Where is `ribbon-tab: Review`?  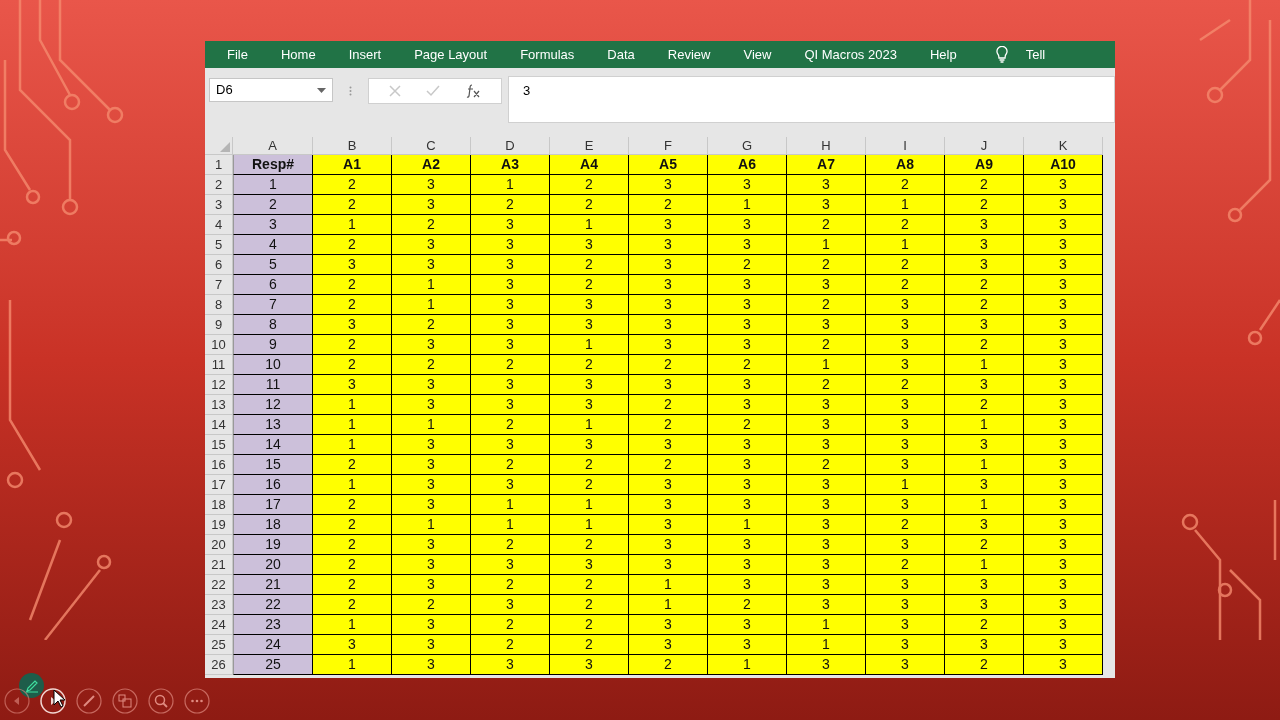
ribbon-tab: Review is located at coordinates (689, 54).